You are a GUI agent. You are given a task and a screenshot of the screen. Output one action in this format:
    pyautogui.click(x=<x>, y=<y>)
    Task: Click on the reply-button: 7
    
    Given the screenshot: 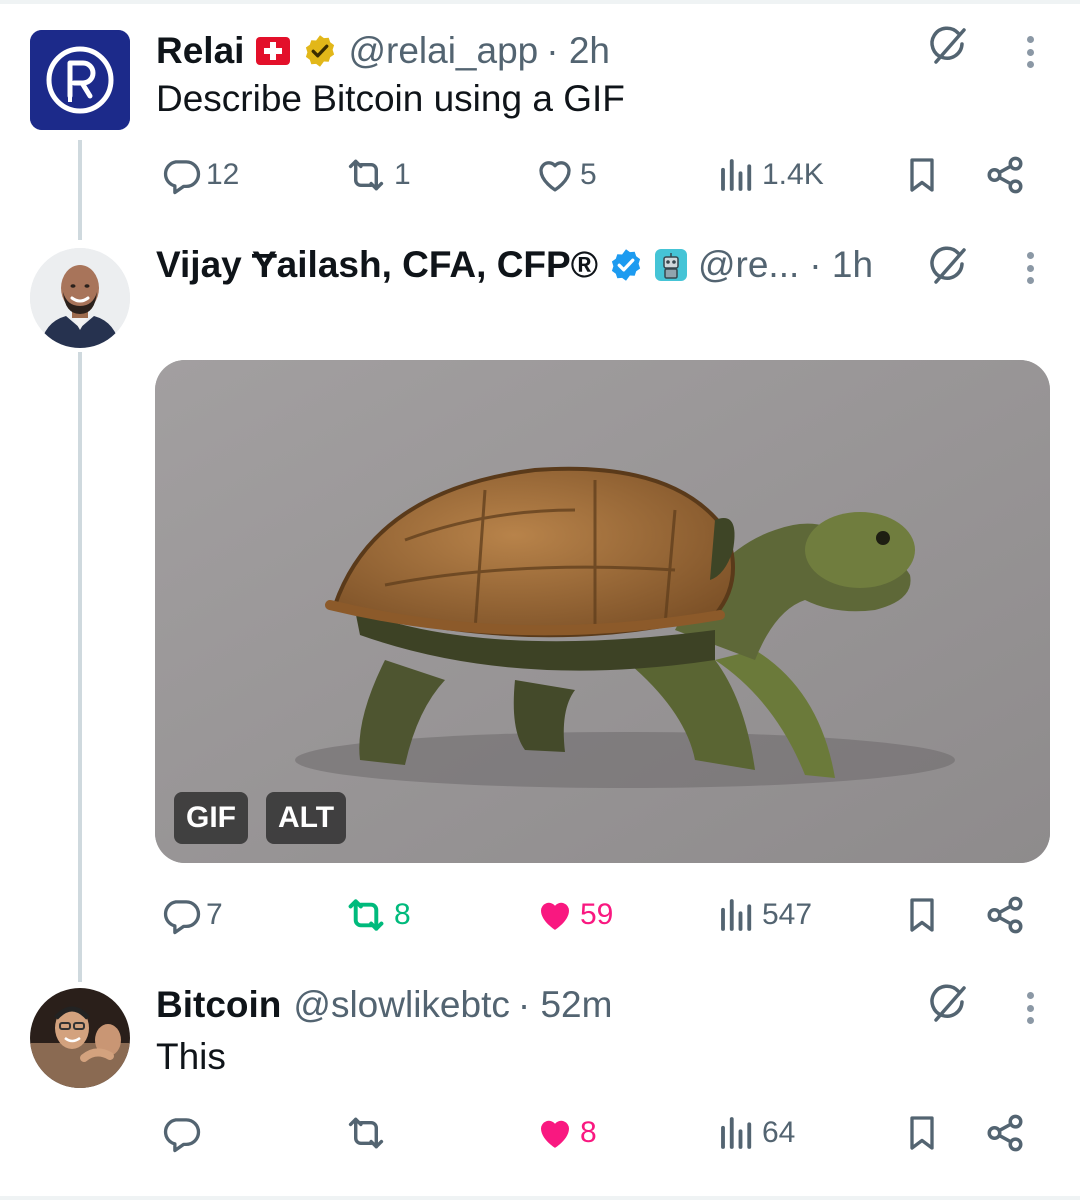 What is the action you would take?
    pyautogui.click(x=191, y=915)
    